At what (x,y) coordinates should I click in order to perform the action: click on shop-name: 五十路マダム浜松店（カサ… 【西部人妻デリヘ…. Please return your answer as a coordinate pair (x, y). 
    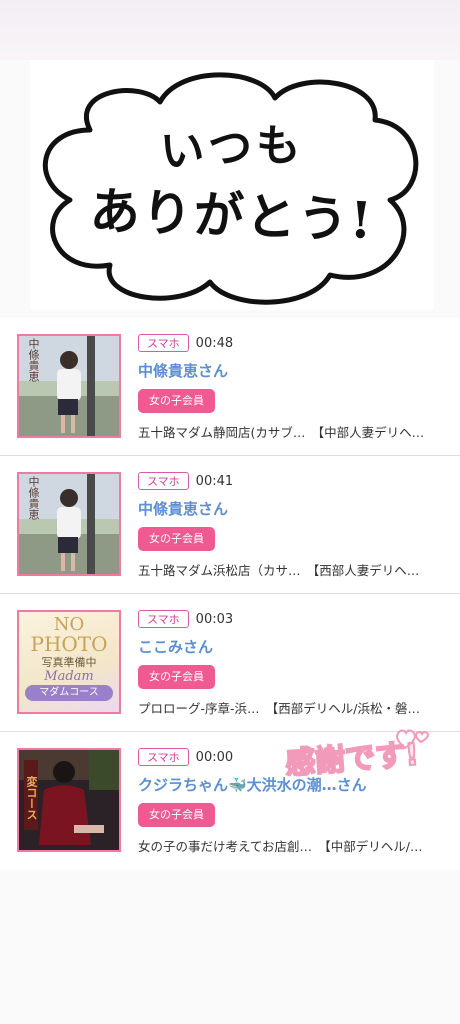
    Looking at the image, I should click on (279, 570).